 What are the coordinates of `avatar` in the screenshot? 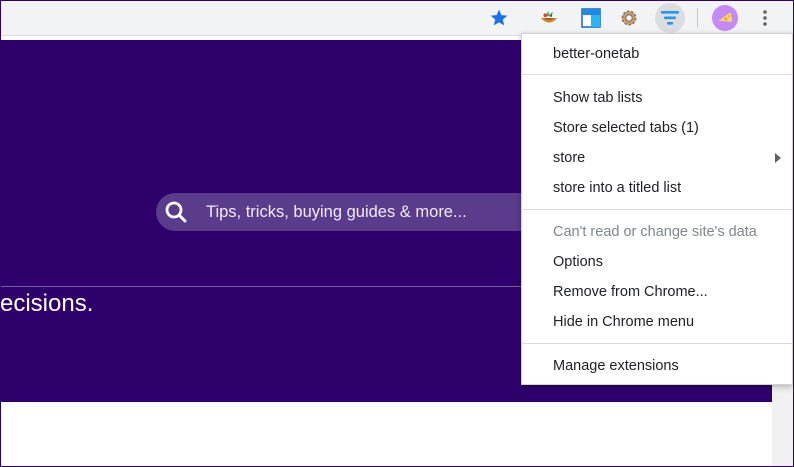 It's located at (725, 18).